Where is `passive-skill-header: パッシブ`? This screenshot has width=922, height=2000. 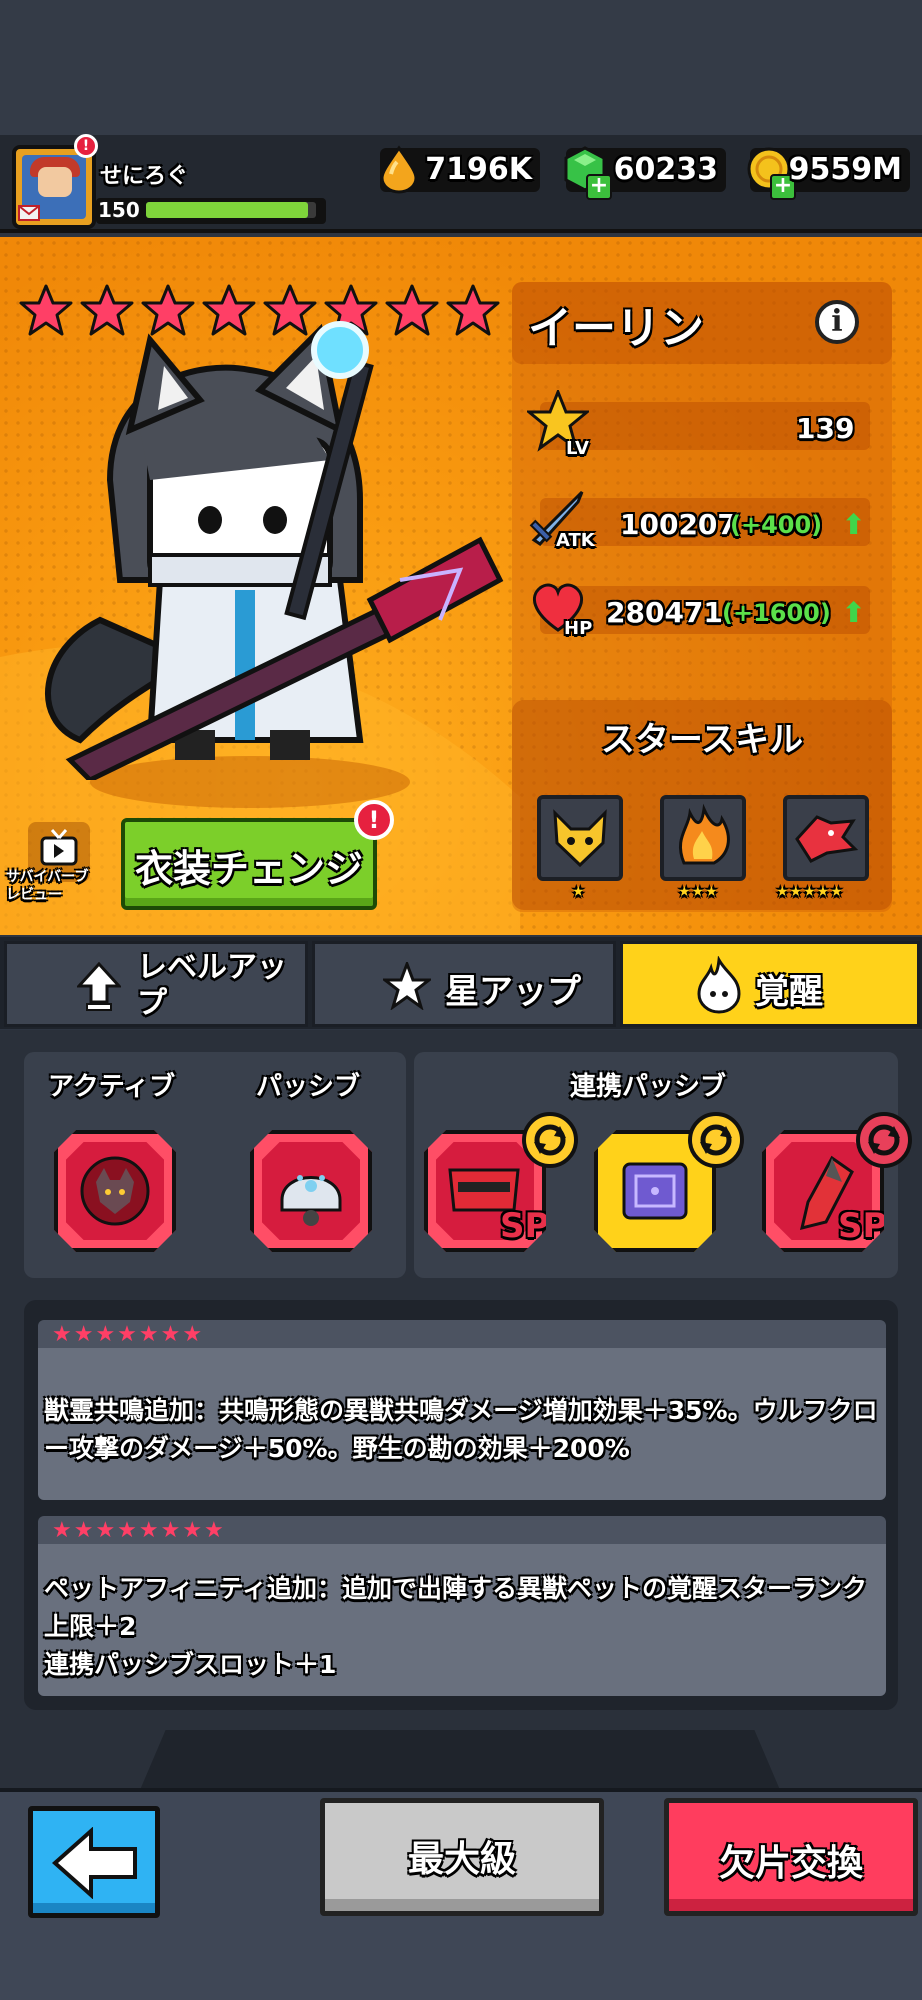 passive-skill-header: パッシブ is located at coordinates (308, 1087).